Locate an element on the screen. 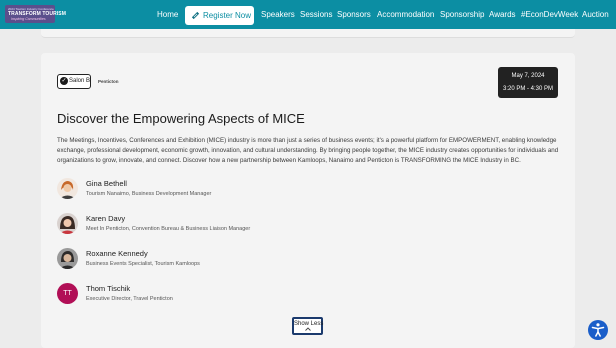  session-datetime-box: May 7, 2024 3:20 PM - 4:30 PM is located at coordinates (528, 82).